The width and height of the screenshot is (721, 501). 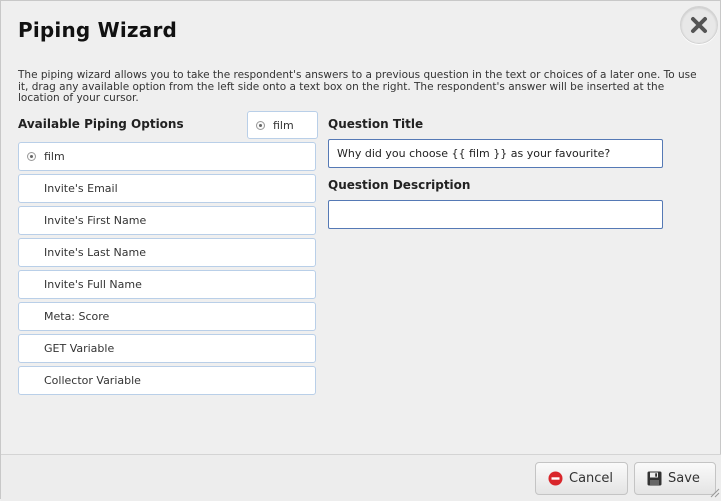 What do you see at coordinates (54, 156) in the screenshot?
I see `piping-option-label: film` at bounding box center [54, 156].